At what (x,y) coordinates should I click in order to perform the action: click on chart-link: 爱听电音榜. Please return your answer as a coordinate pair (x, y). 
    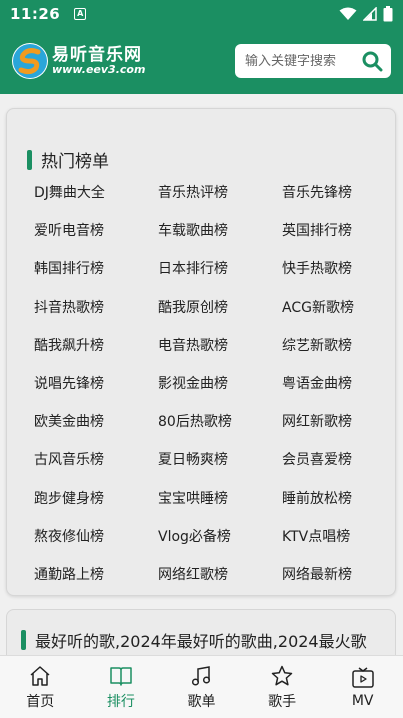
    Looking at the image, I should click on (96, 241).